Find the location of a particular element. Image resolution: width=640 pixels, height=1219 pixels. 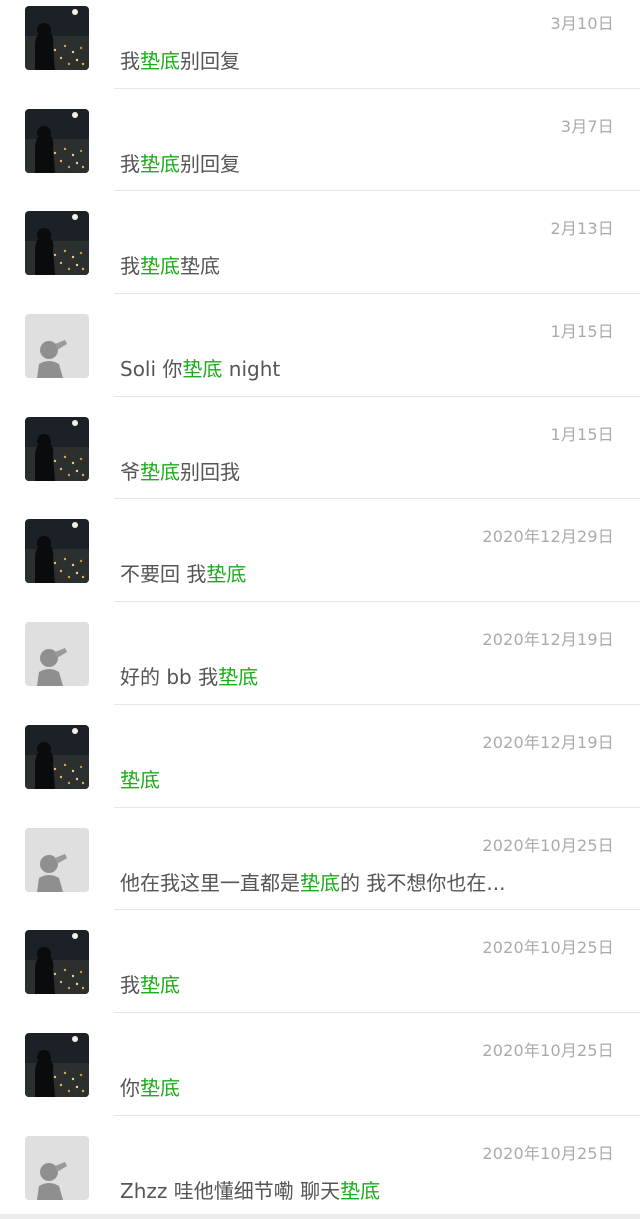

result-message: 不要回 我垫底 is located at coordinates (183, 572).